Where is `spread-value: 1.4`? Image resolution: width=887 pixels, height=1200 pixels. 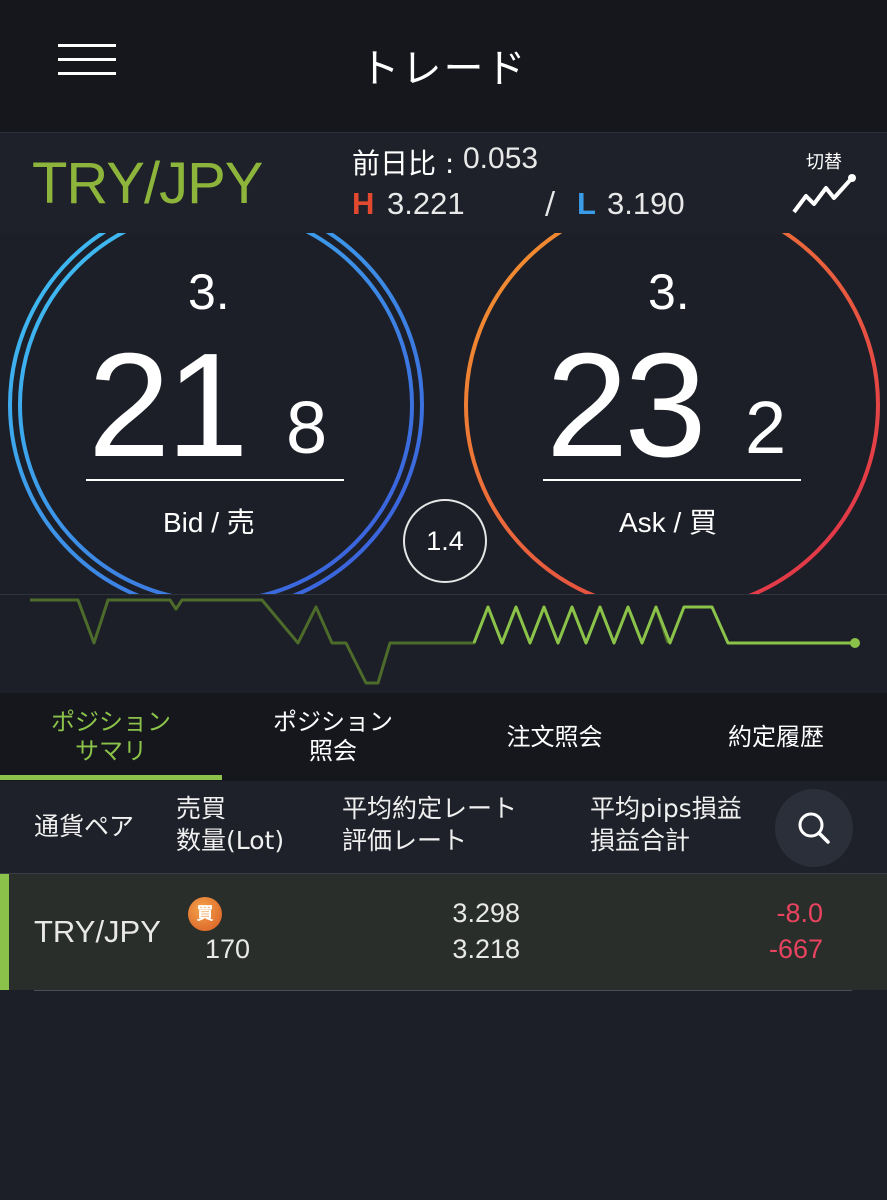 spread-value: 1.4 is located at coordinates (445, 541).